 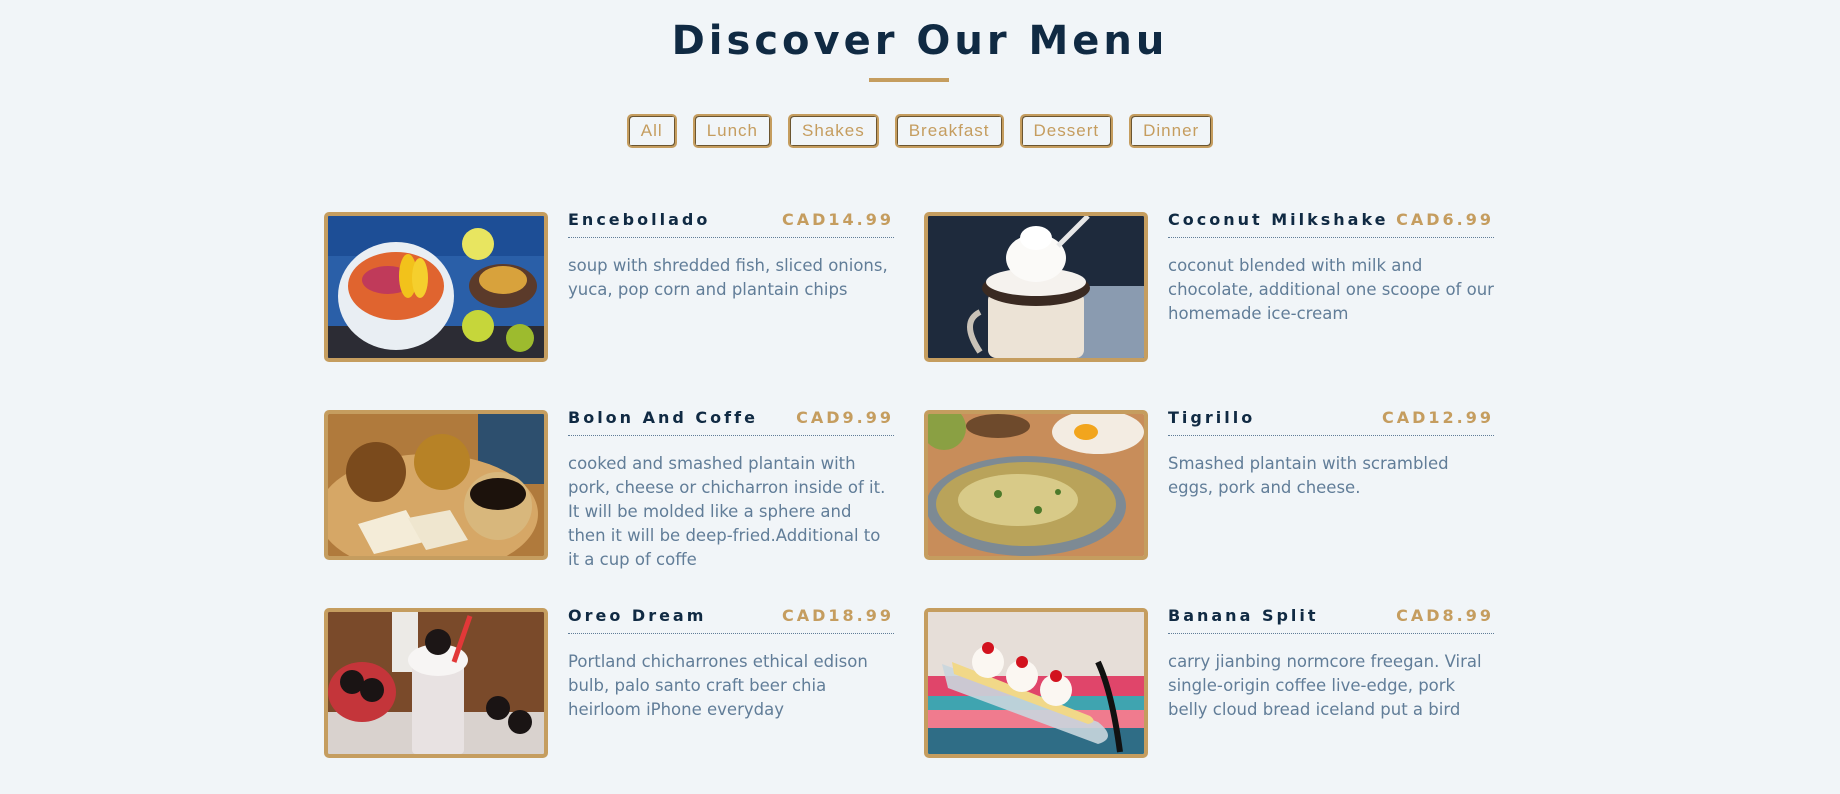 What do you see at coordinates (833, 131) in the screenshot?
I see `filter-shakes-button: Shakes` at bounding box center [833, 131].